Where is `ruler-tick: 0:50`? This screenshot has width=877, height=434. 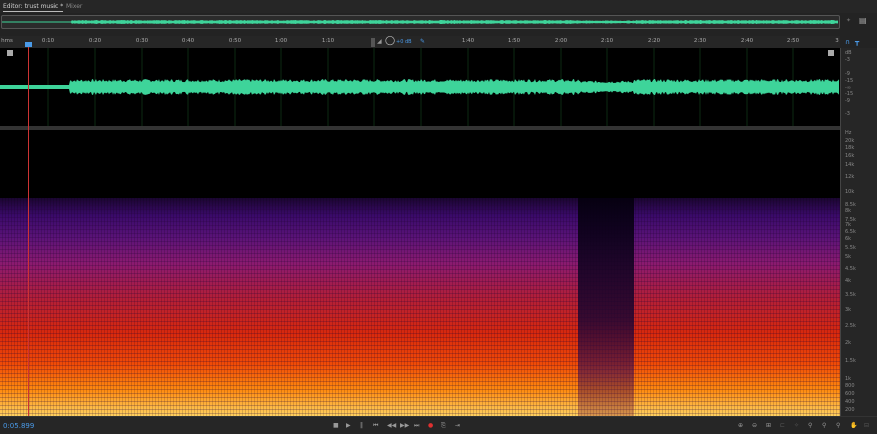
ruler-tick: 0:50 is located at coordinates (235, 41).